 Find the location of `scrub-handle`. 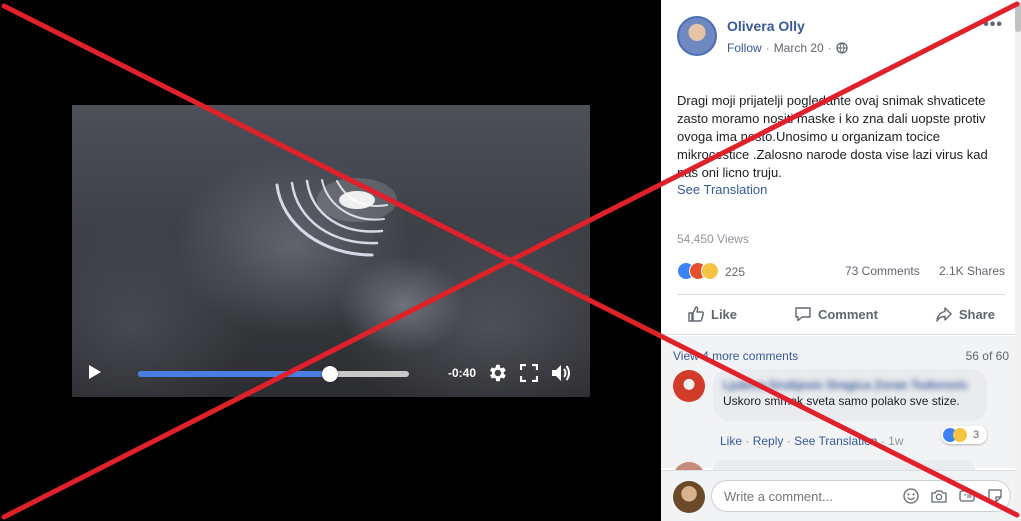

scrub-handle is located at coordinates (330, 374).